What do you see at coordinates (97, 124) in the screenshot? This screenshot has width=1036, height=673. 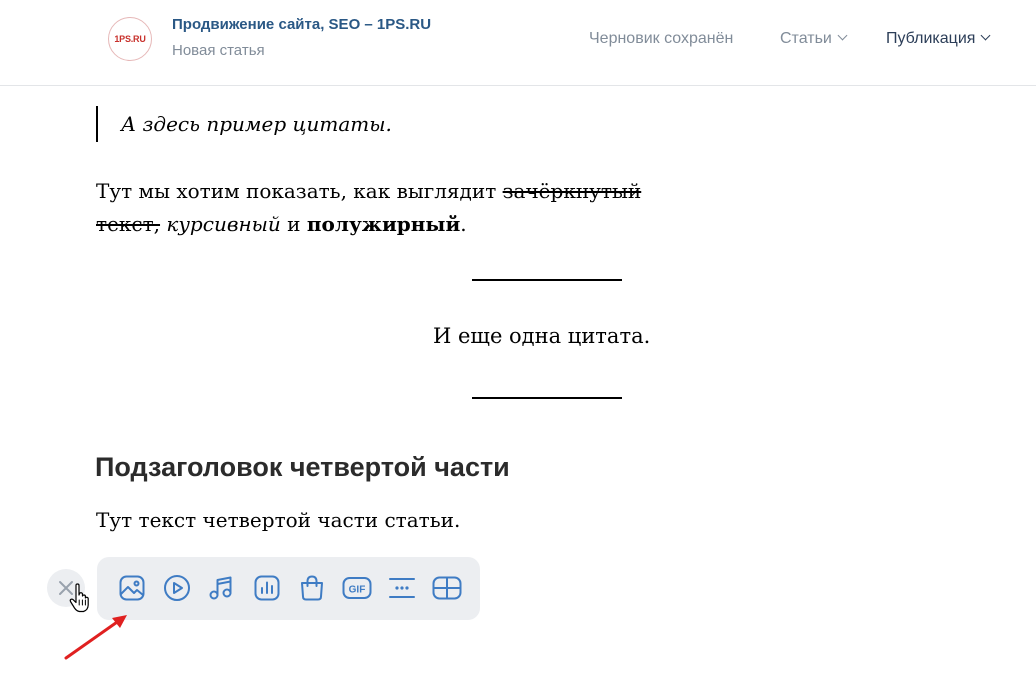 I see `quote-bar` at bounding box center [97, 124].